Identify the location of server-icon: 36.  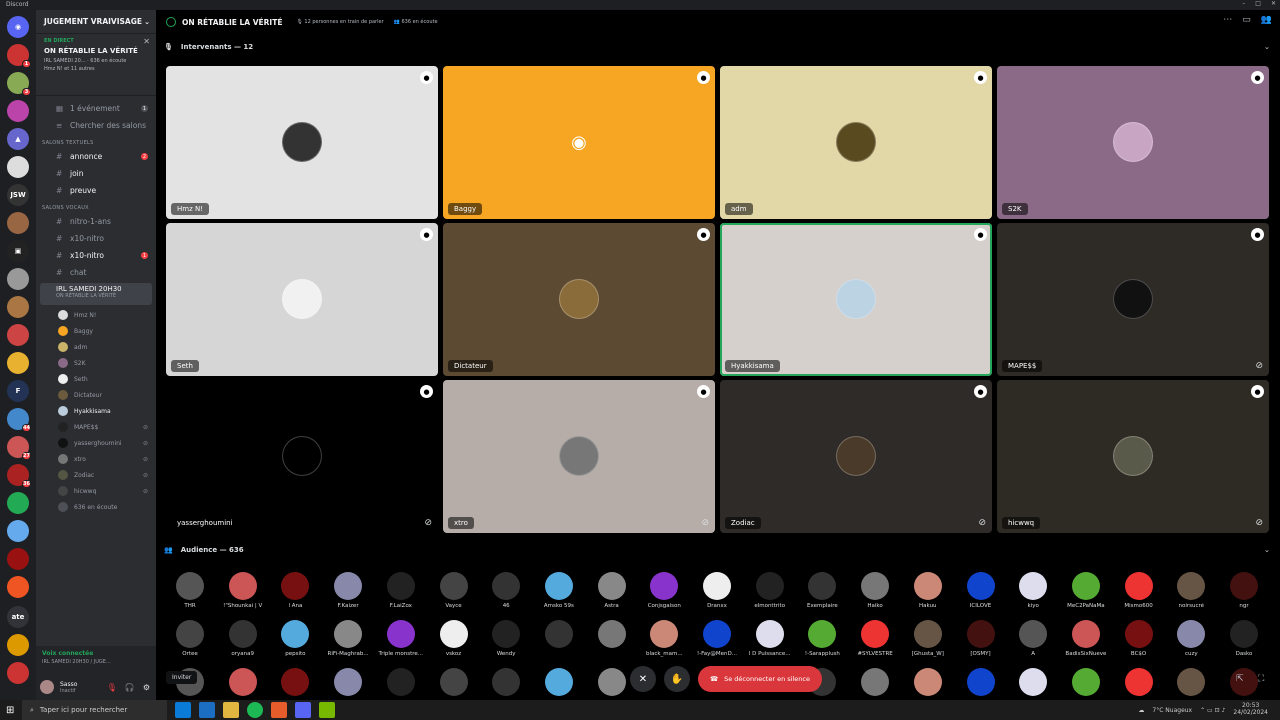
(19, 476).